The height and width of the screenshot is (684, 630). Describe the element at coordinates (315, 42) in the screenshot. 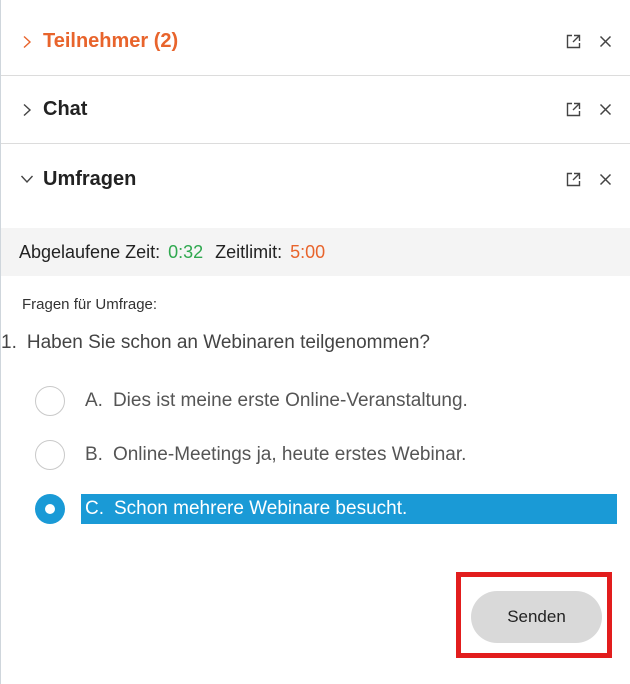

I see `section-header-participants: Teilnehmer (2)` at that location.